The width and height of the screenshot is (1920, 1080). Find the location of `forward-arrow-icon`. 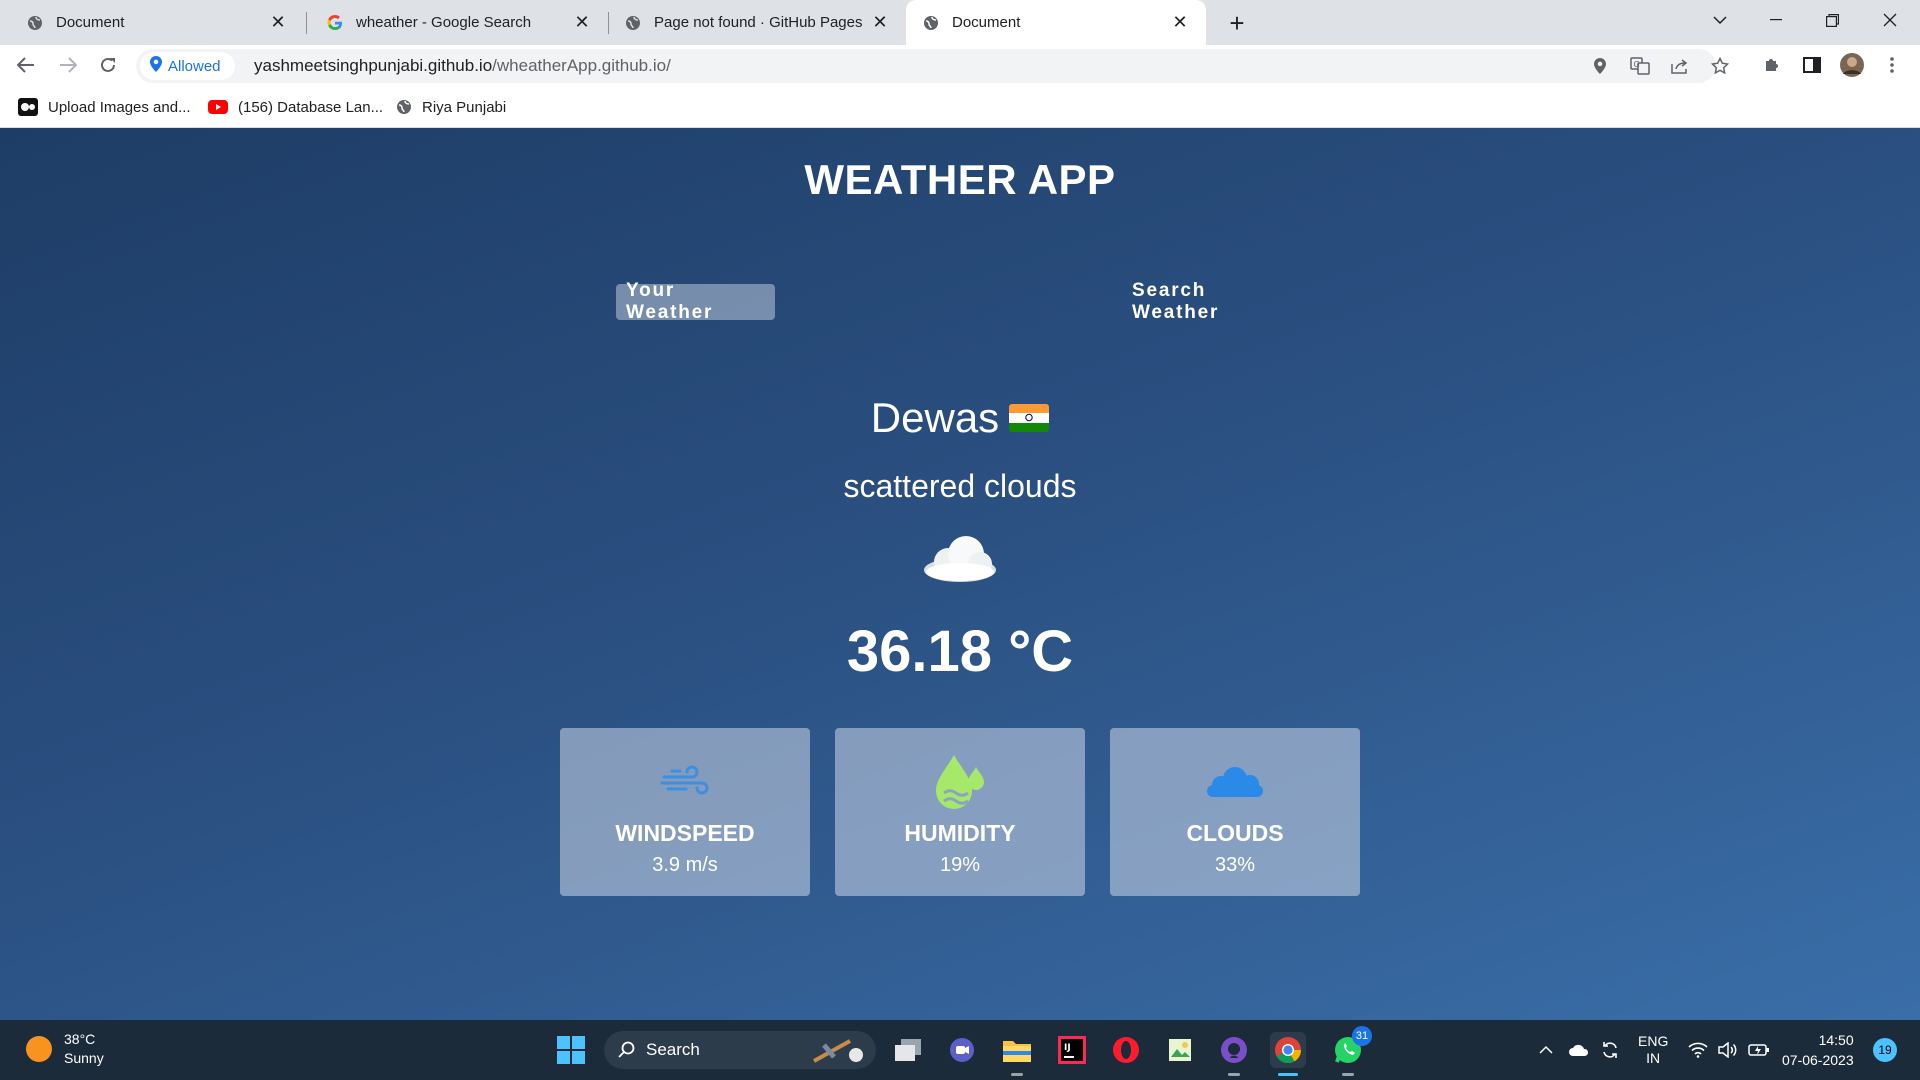

forward-arrow-icon is located at coordinates (68, 65).